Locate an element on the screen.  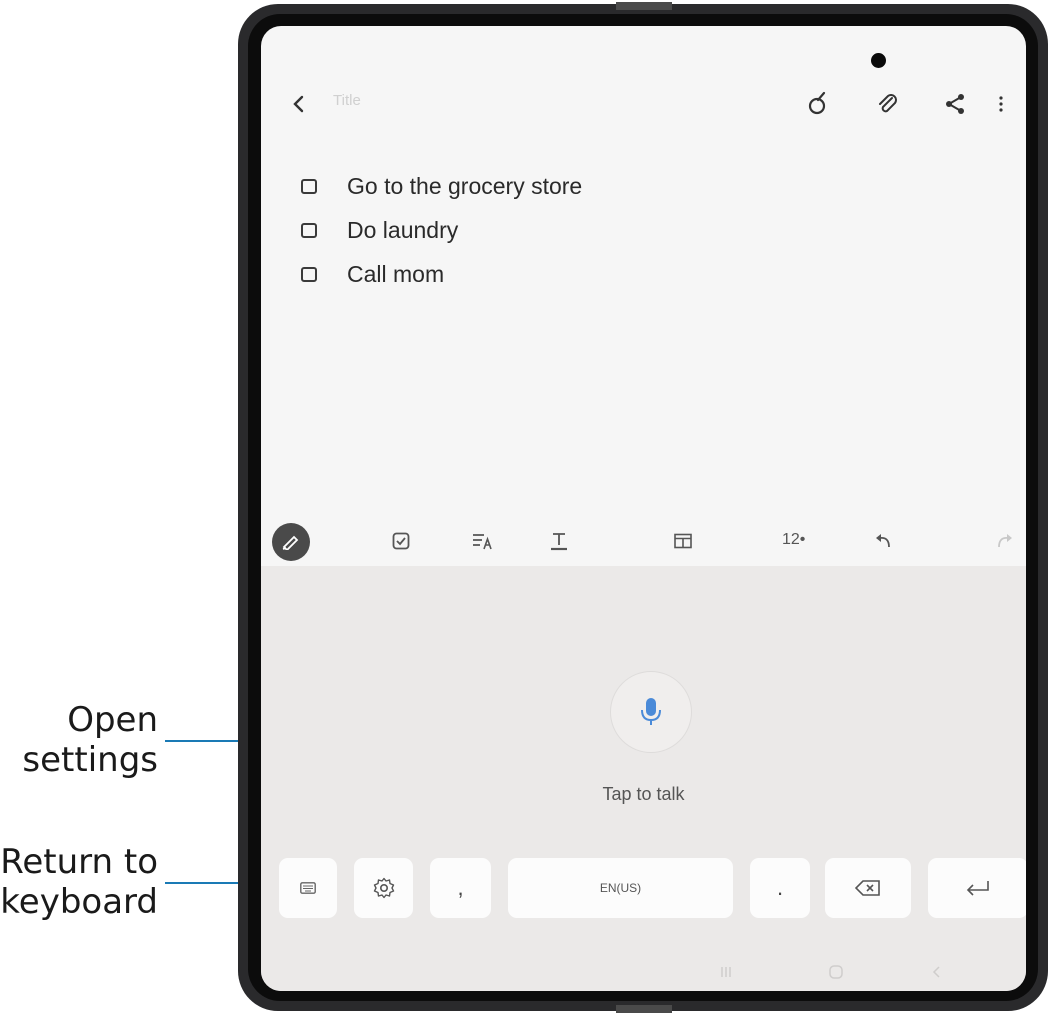
open-settings-line2: settings is located at coordinates (90, 760).